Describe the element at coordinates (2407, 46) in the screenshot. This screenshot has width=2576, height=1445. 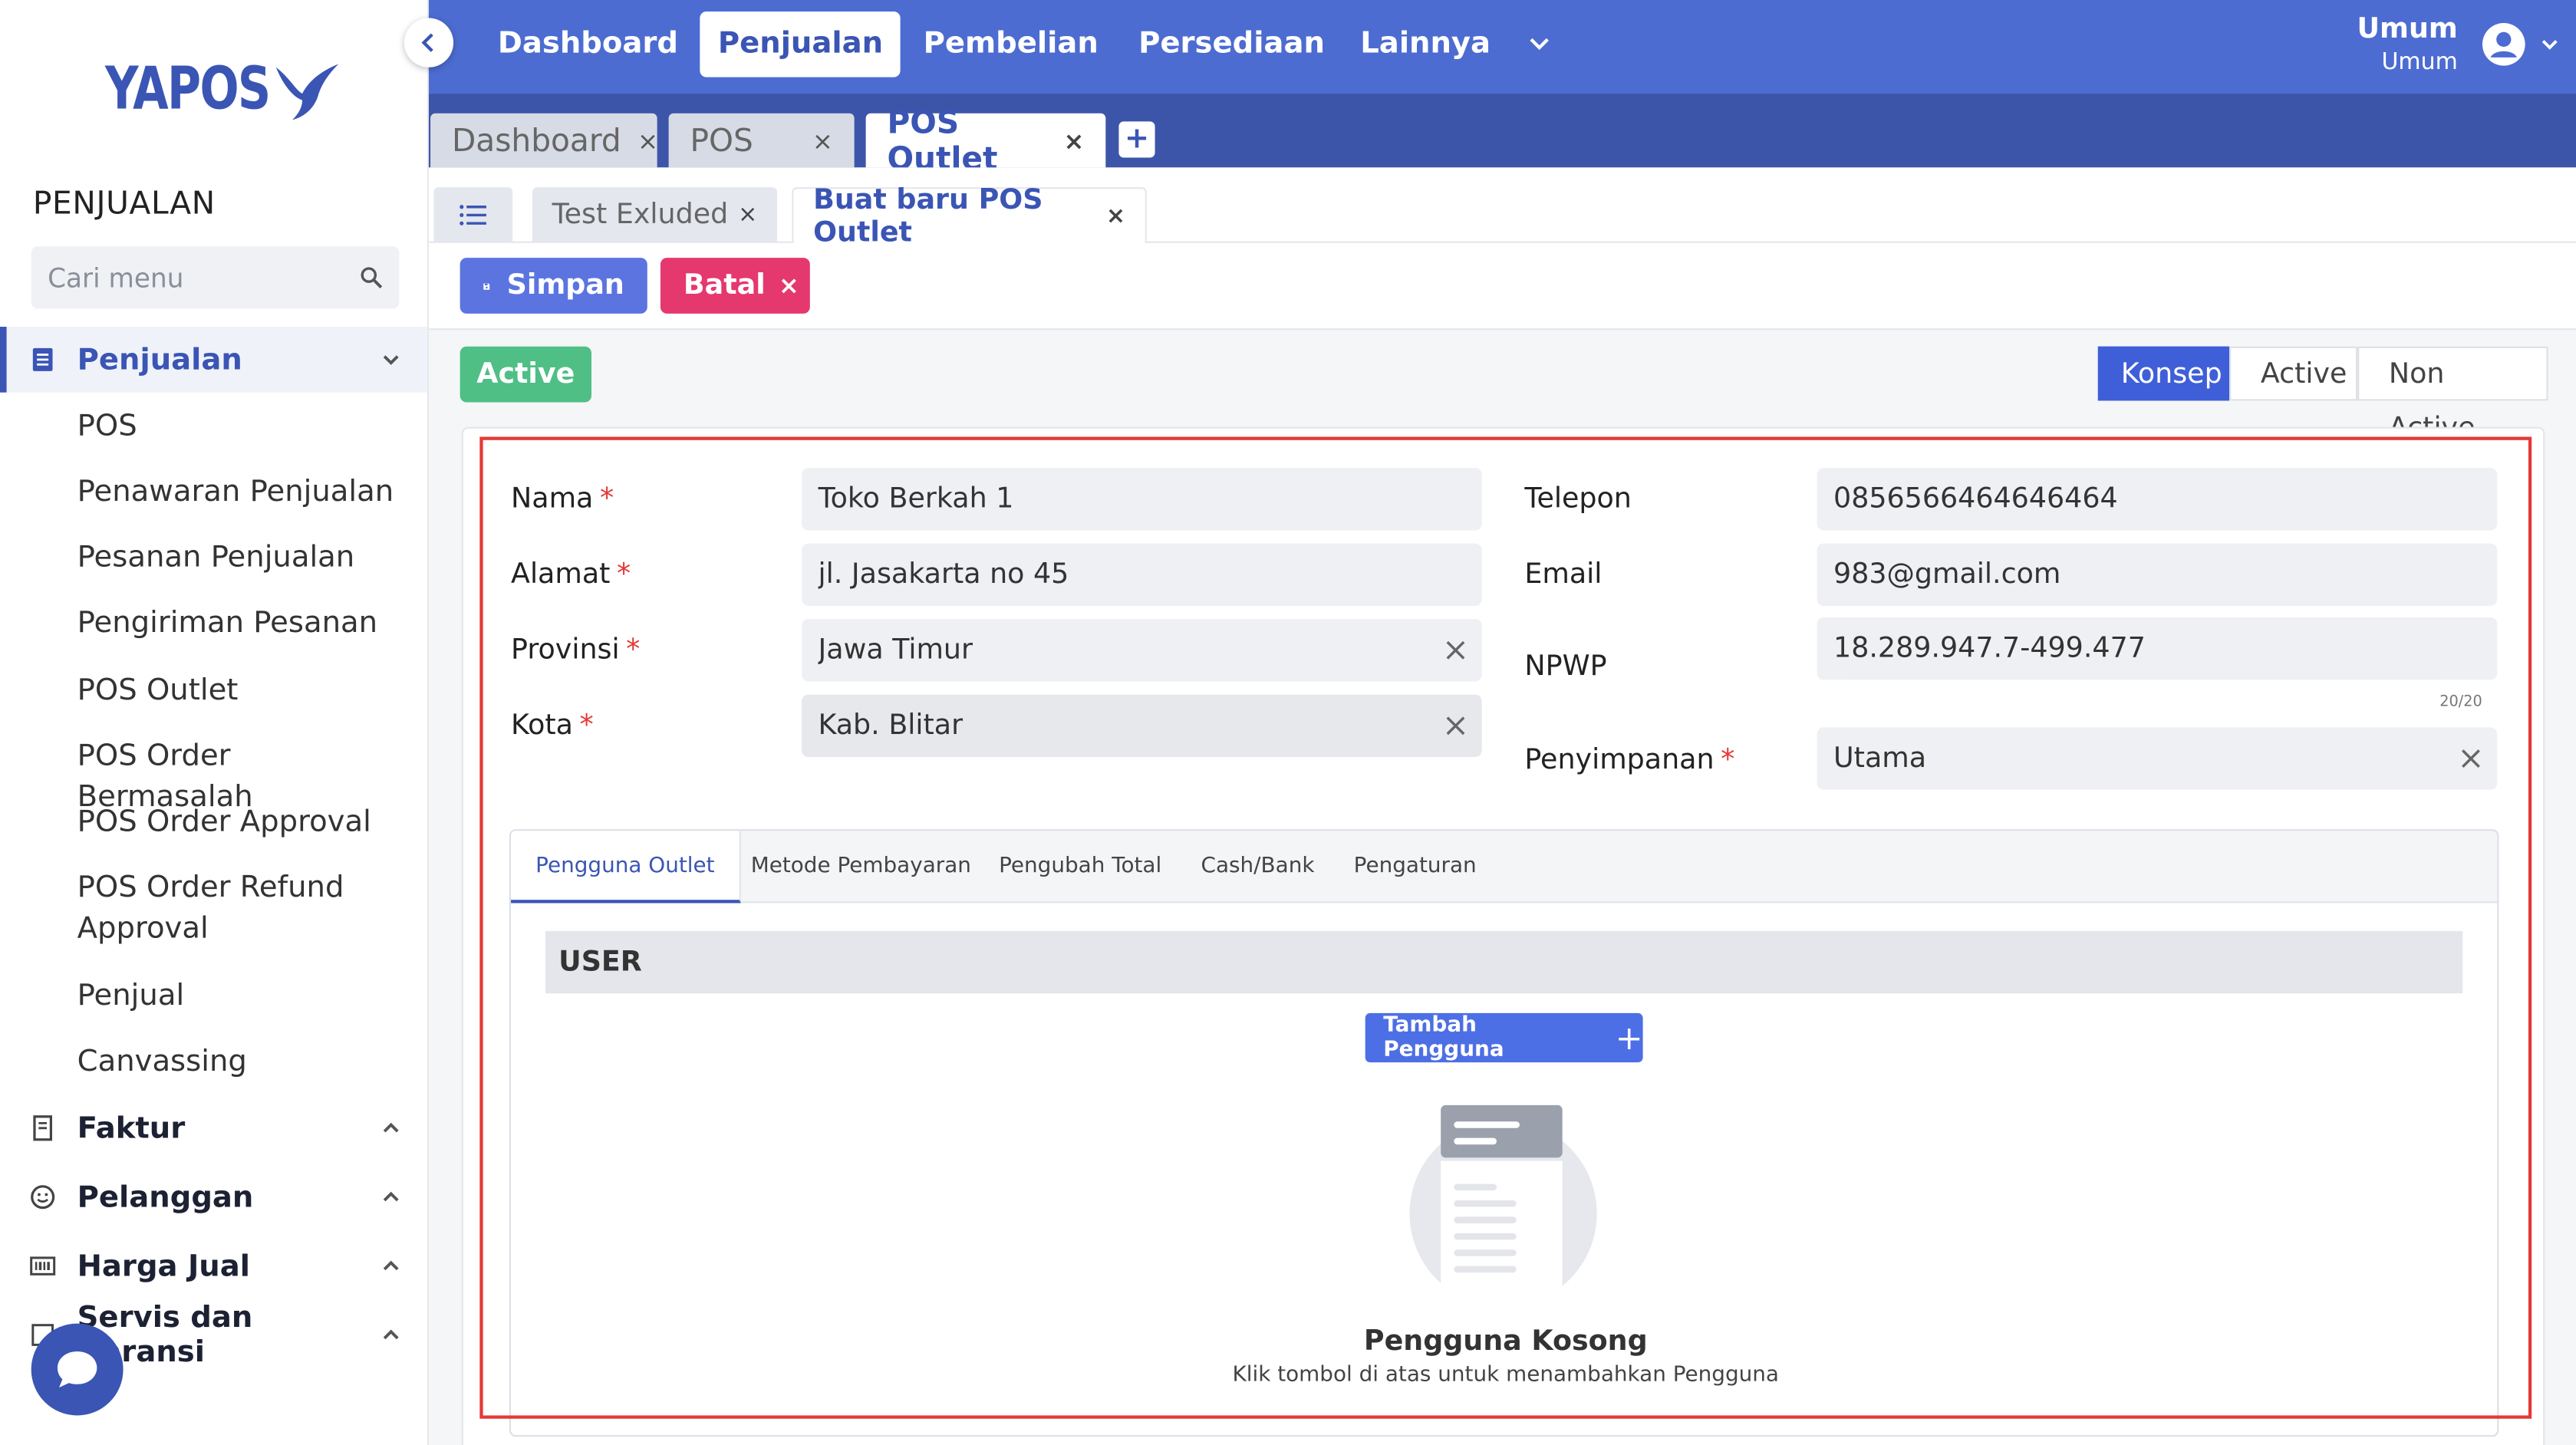
I see `user-info: Umum Umum` at that location.